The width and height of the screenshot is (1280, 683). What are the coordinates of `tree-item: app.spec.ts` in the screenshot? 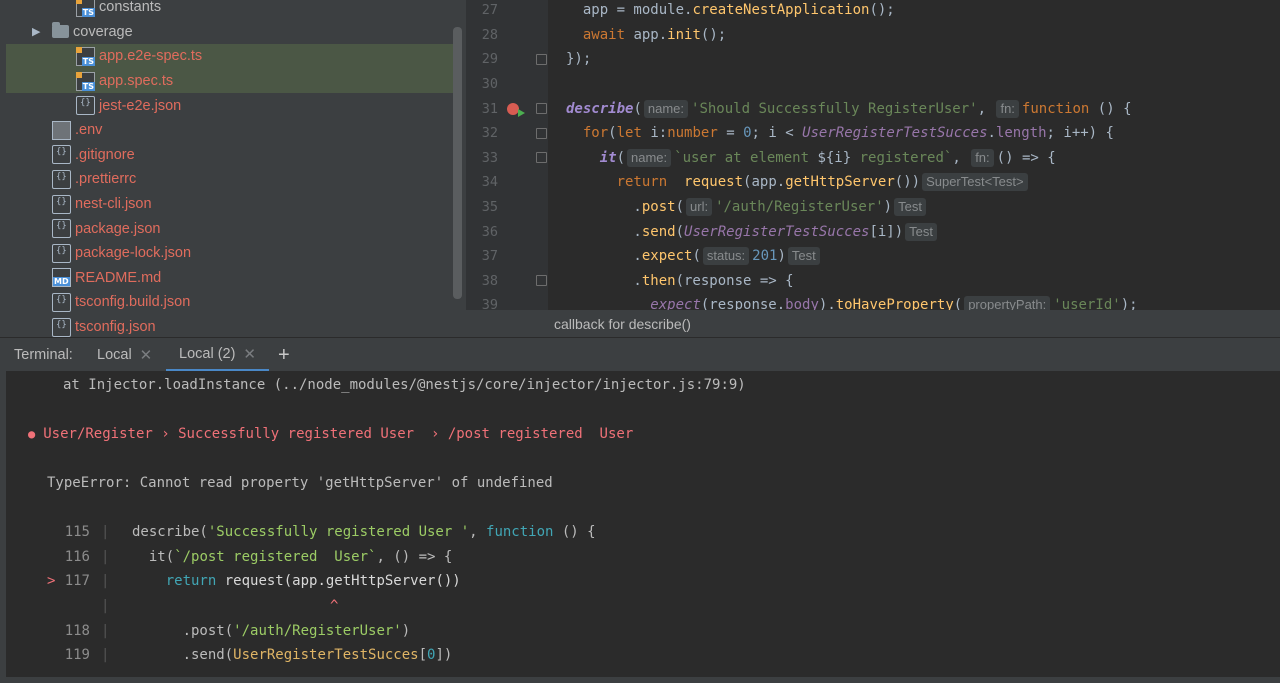 It's located at (233, 81).